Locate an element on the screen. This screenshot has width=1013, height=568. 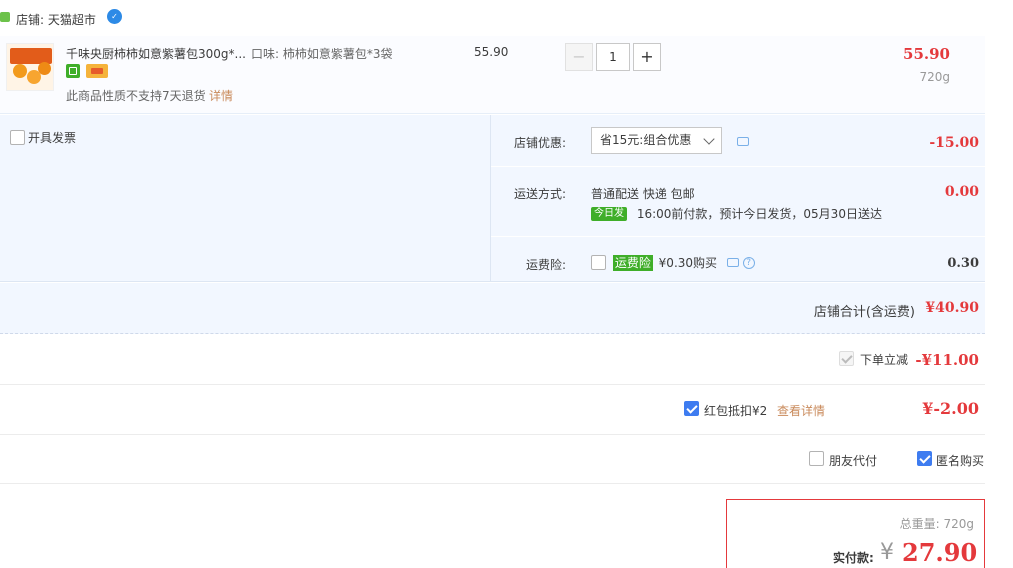
item-line-total: 55.90 is located at coordinates (926, 54).